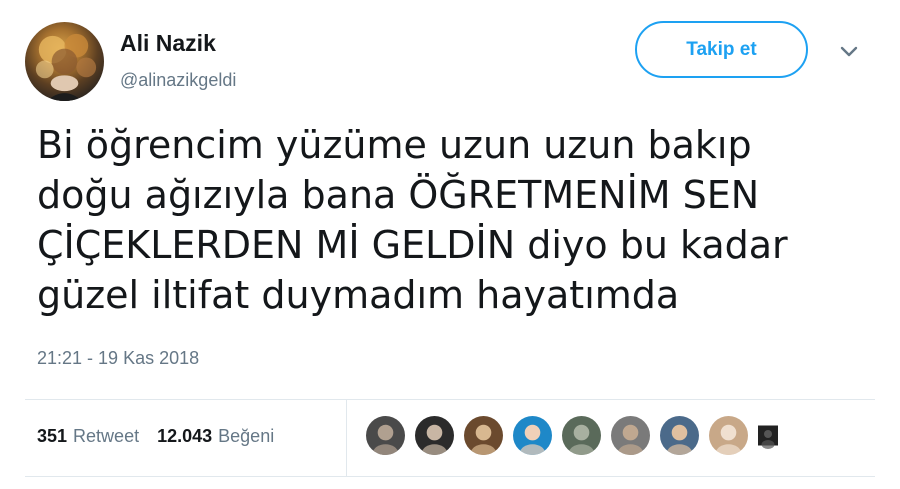  What do you see at coordinates (450, 399) in the screenshot?
I see `divider-top` at bounding box center [450, 399].